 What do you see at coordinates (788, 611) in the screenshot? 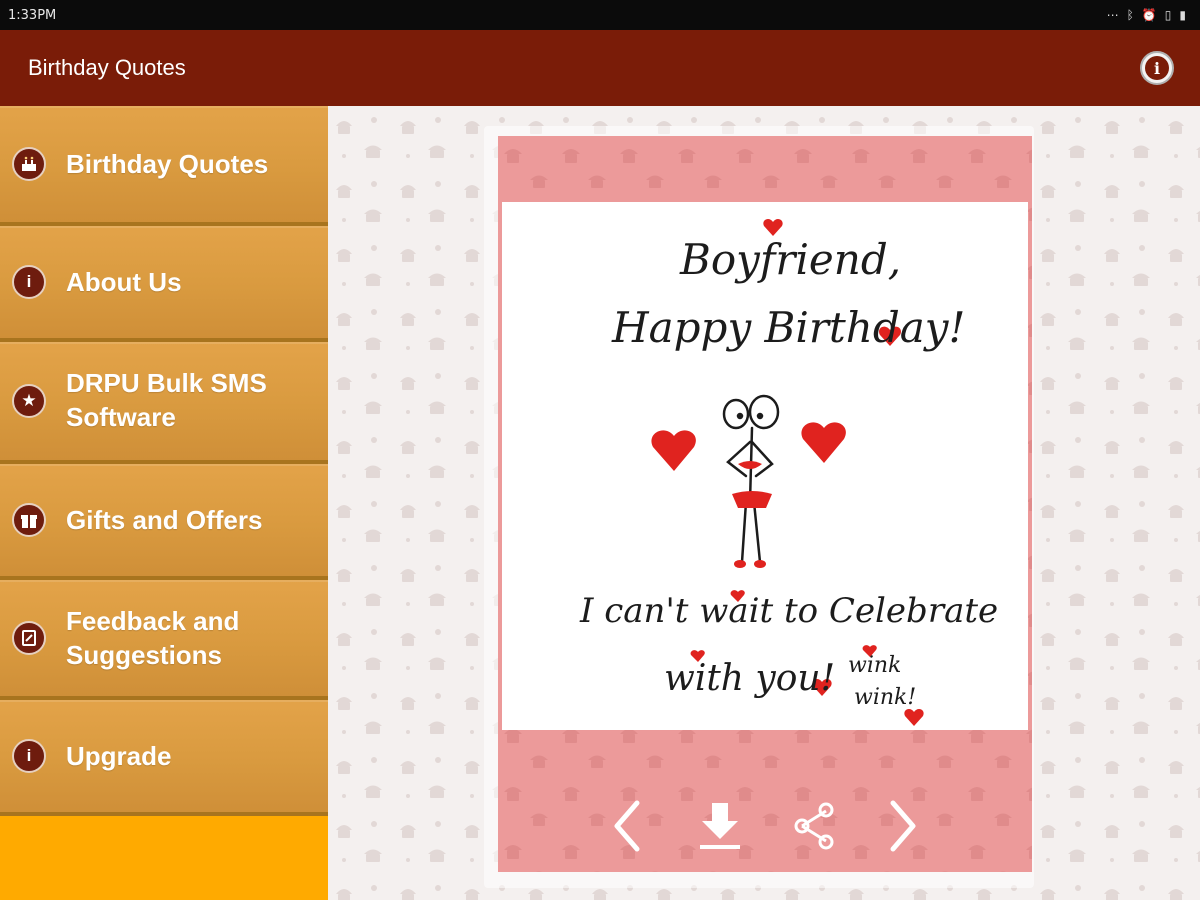
I see `card-text-line3: I can't wait to Celebrate` at bounding box center [788, 611].